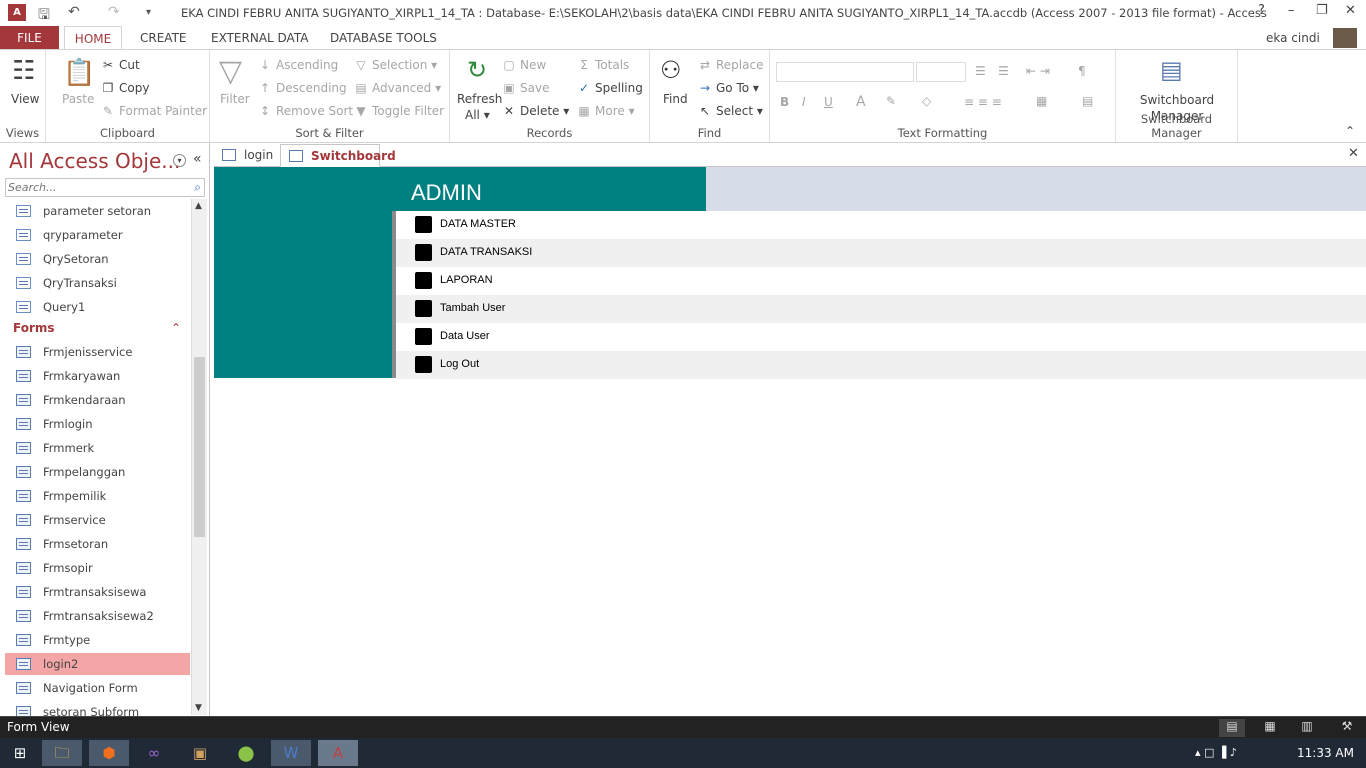 The height and width of the screenshot is (768, 1366). I want to click on tray-icons: ▴ □ ▐ ♪, so click(1216, 752).